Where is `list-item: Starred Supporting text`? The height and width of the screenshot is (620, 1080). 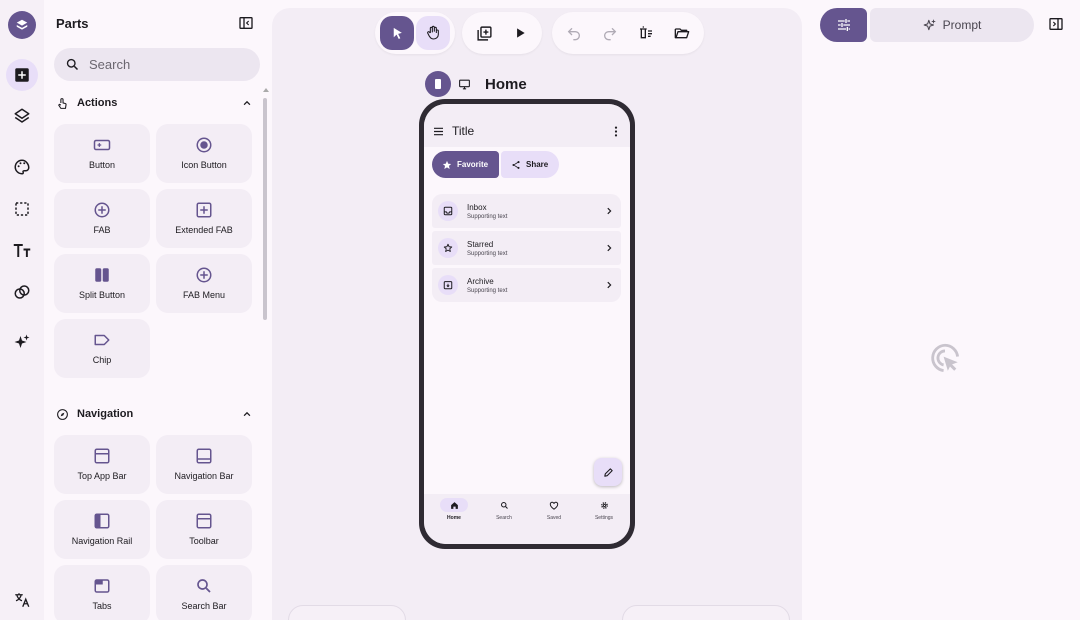
list-item: Starred Supporting text is located at coordinates (526, 248).